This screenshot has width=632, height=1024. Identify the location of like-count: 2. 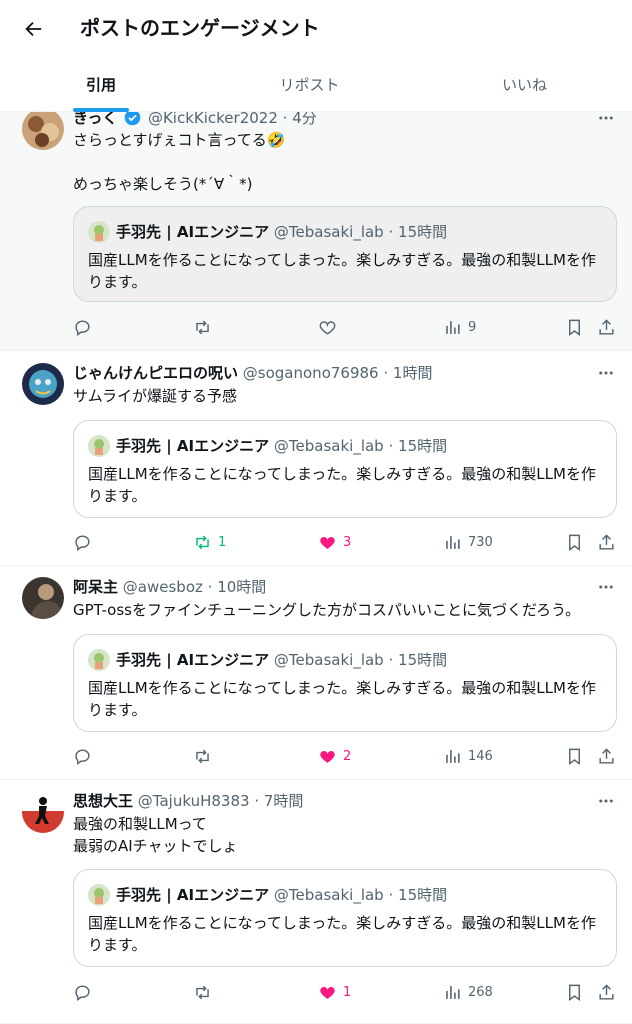
(347, 756).